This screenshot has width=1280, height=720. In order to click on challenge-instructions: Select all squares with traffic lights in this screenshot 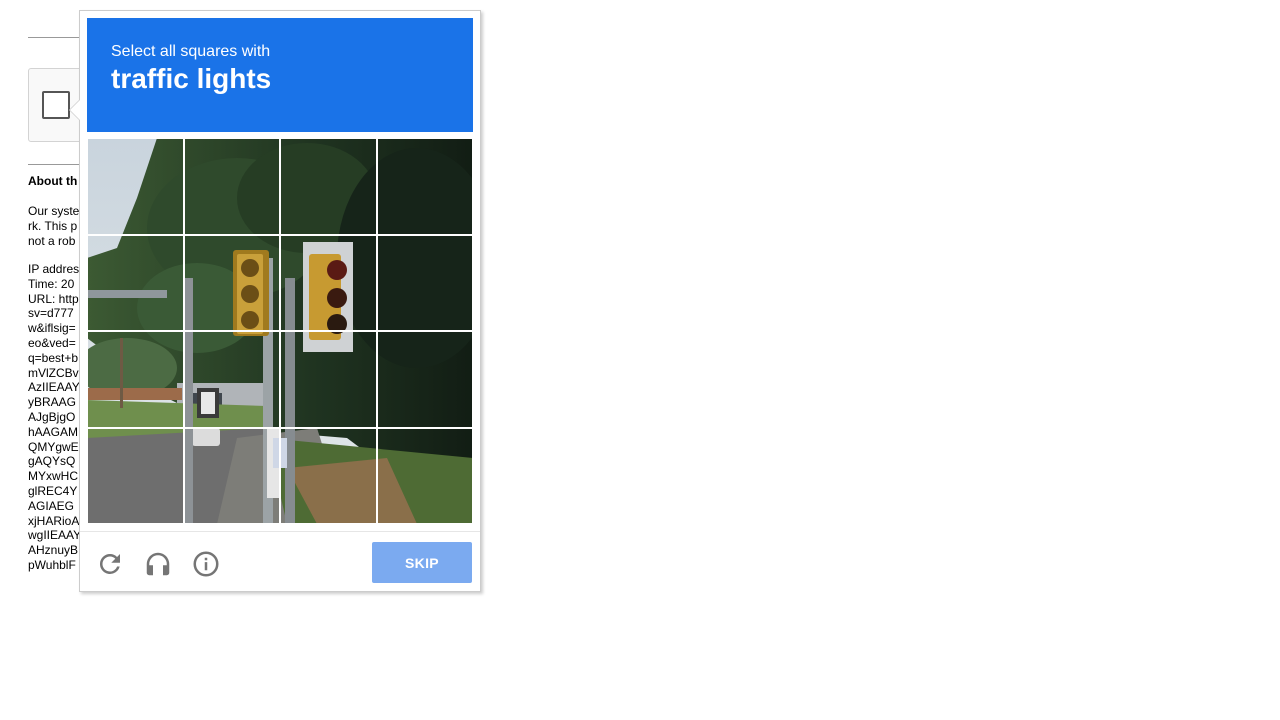, I will do `click(280, 75)`.